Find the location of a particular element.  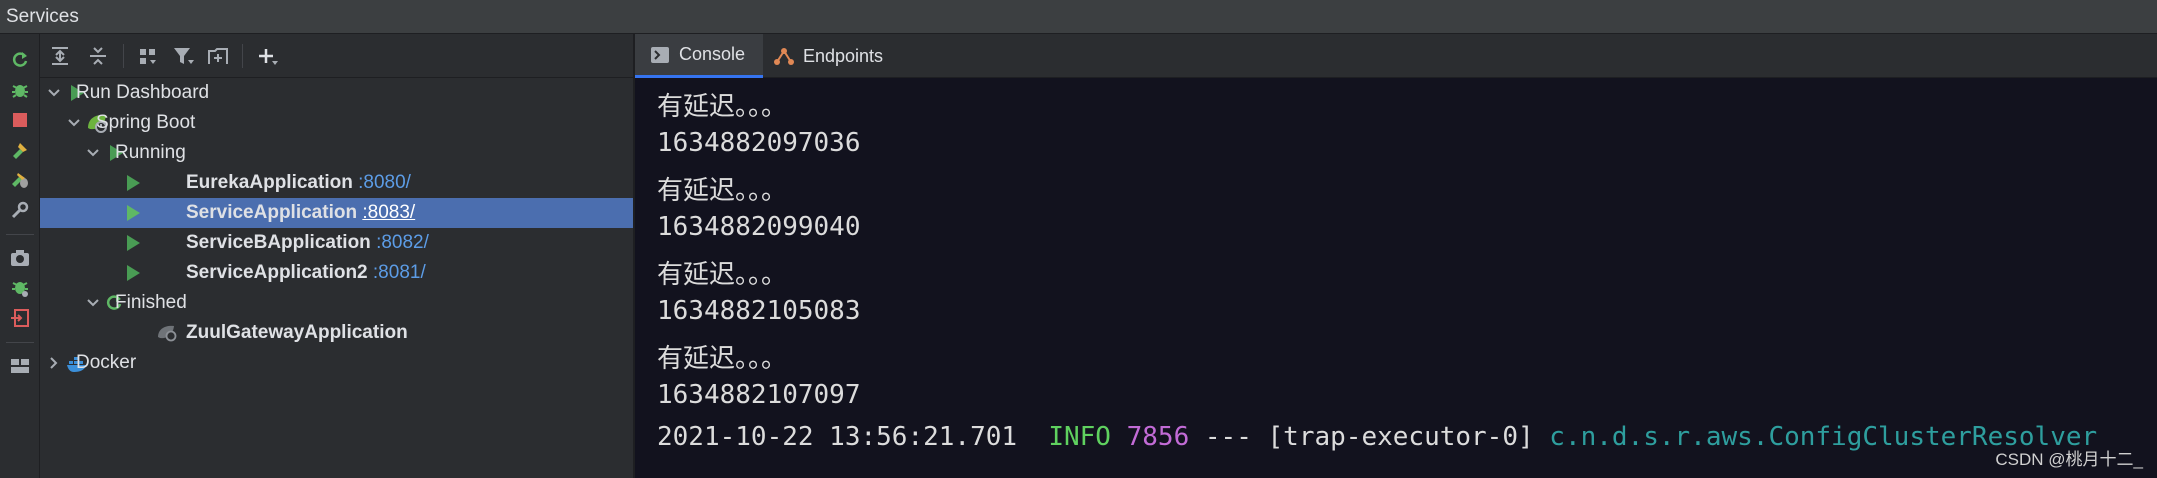

log-level: INFO is located at coordinates (1079, 437).